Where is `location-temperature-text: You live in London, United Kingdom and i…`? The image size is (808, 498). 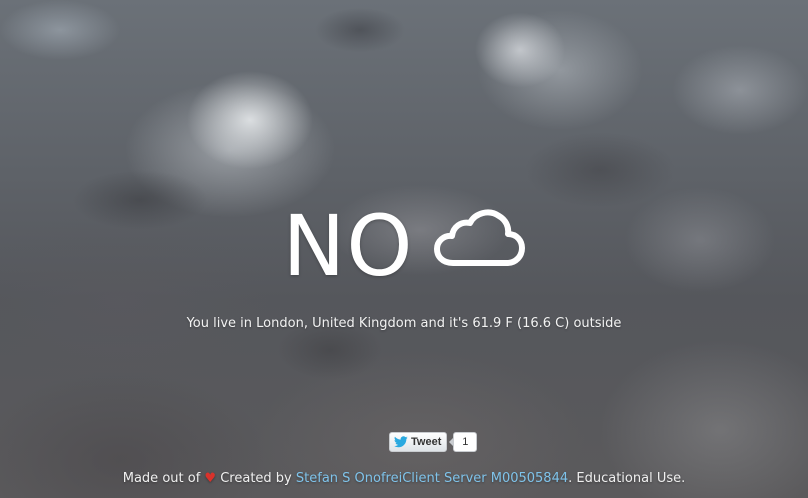 location-temperature-text: You live in London, United Kingdom and i… is located at coordinates (404, 323).